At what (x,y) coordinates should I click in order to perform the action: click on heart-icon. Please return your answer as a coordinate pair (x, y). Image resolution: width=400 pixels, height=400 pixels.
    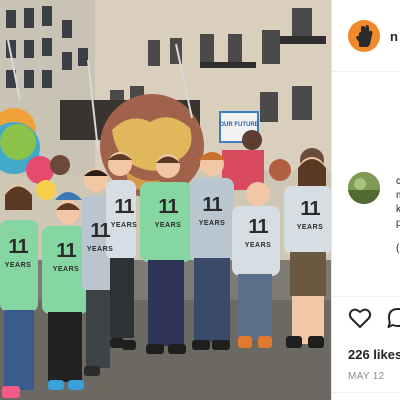
    Looking at the image, I should click on (360, 320).